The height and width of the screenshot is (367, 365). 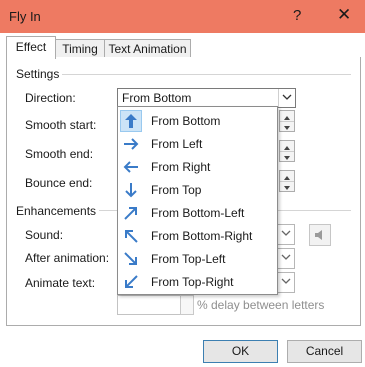 I want to click on arrow-up-right-icon, so click(x=131, y=213).